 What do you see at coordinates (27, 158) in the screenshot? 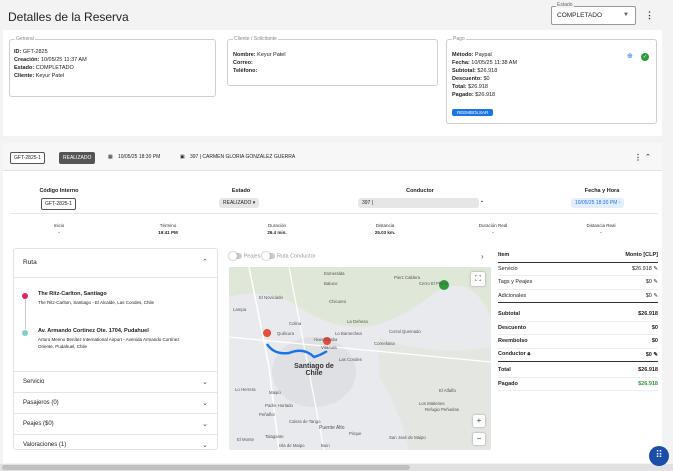
I see `trip-code-chip: GFT-2825-1` at bounding box center [27, 158].